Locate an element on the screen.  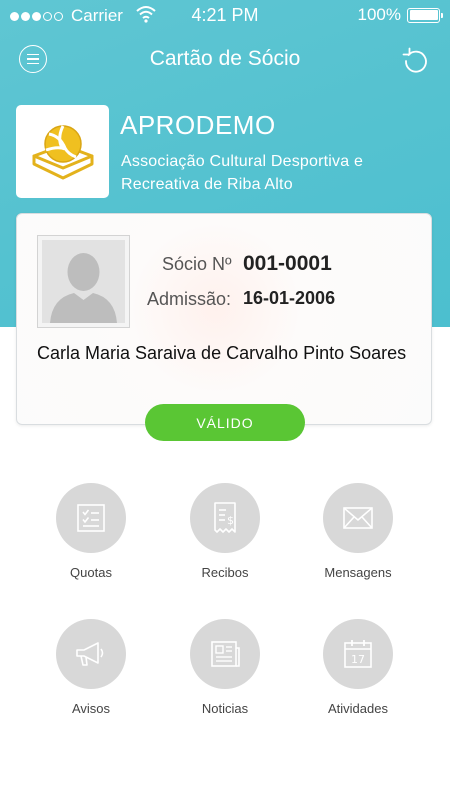
atividades-button: 17 is located at coordinates (358, 654).